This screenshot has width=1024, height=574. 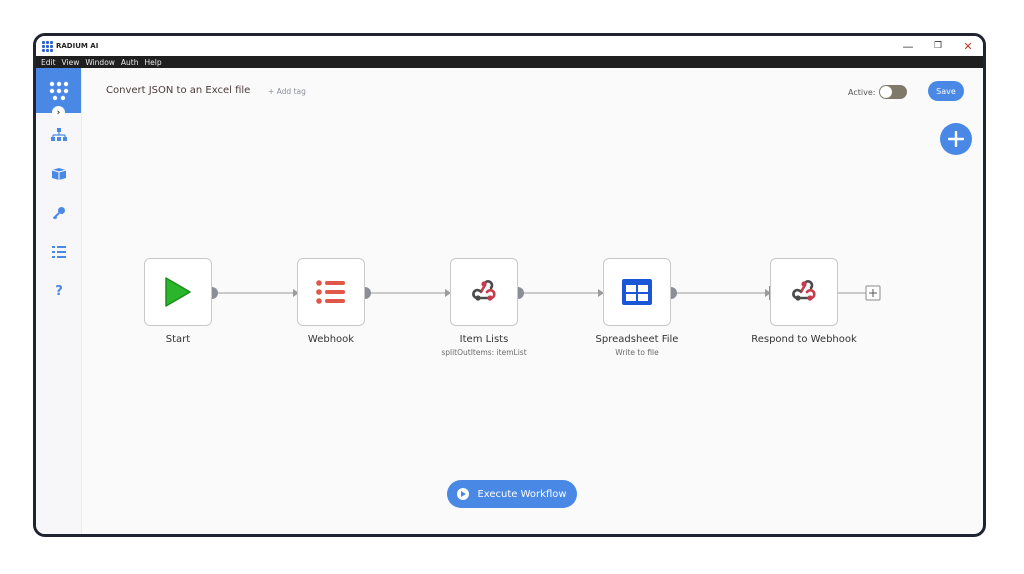 What do you see at coordinates (59, 301) in the screenshot?
I see `sidebar: › ?` at bounding box center [59, 301].